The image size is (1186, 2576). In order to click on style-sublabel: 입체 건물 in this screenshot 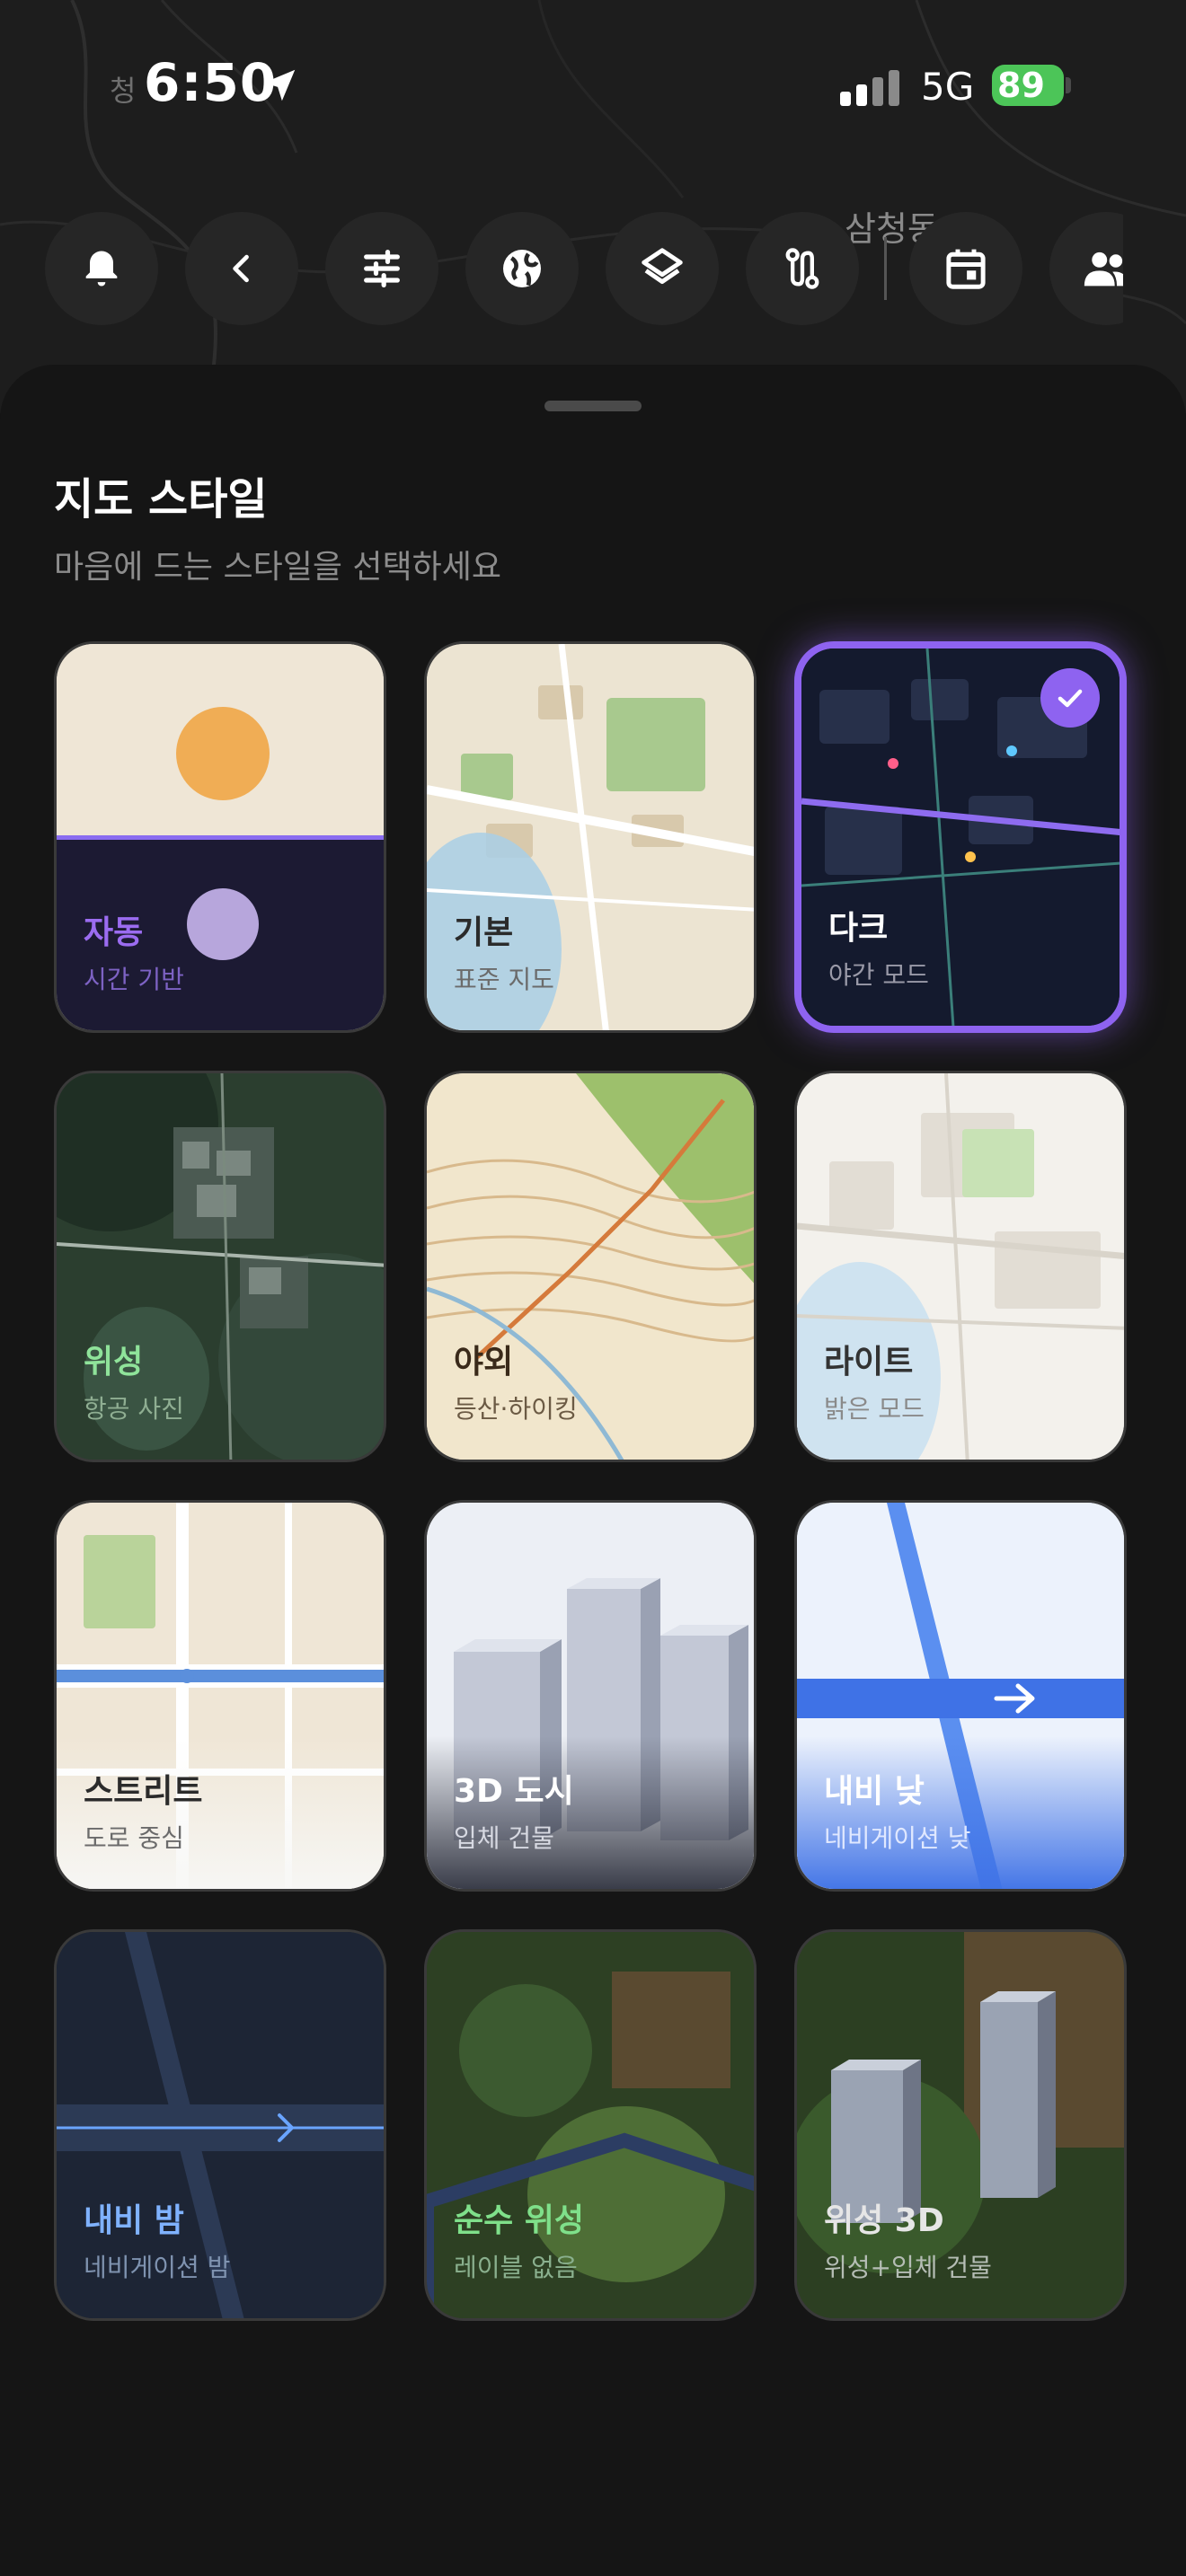, I will do `click(504, 1838)`.